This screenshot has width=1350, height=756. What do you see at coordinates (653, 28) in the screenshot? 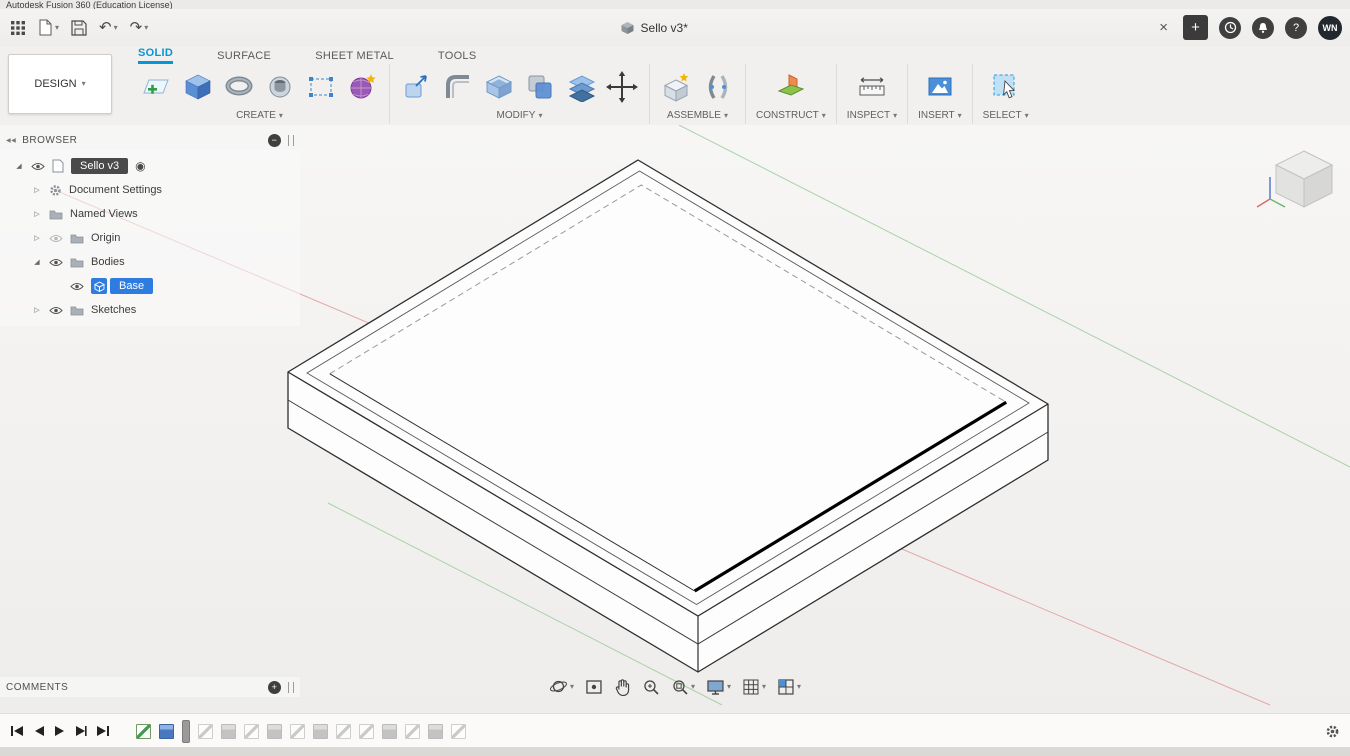
I see `document-tab: Sello v3*` at bounding box center [653, 28].